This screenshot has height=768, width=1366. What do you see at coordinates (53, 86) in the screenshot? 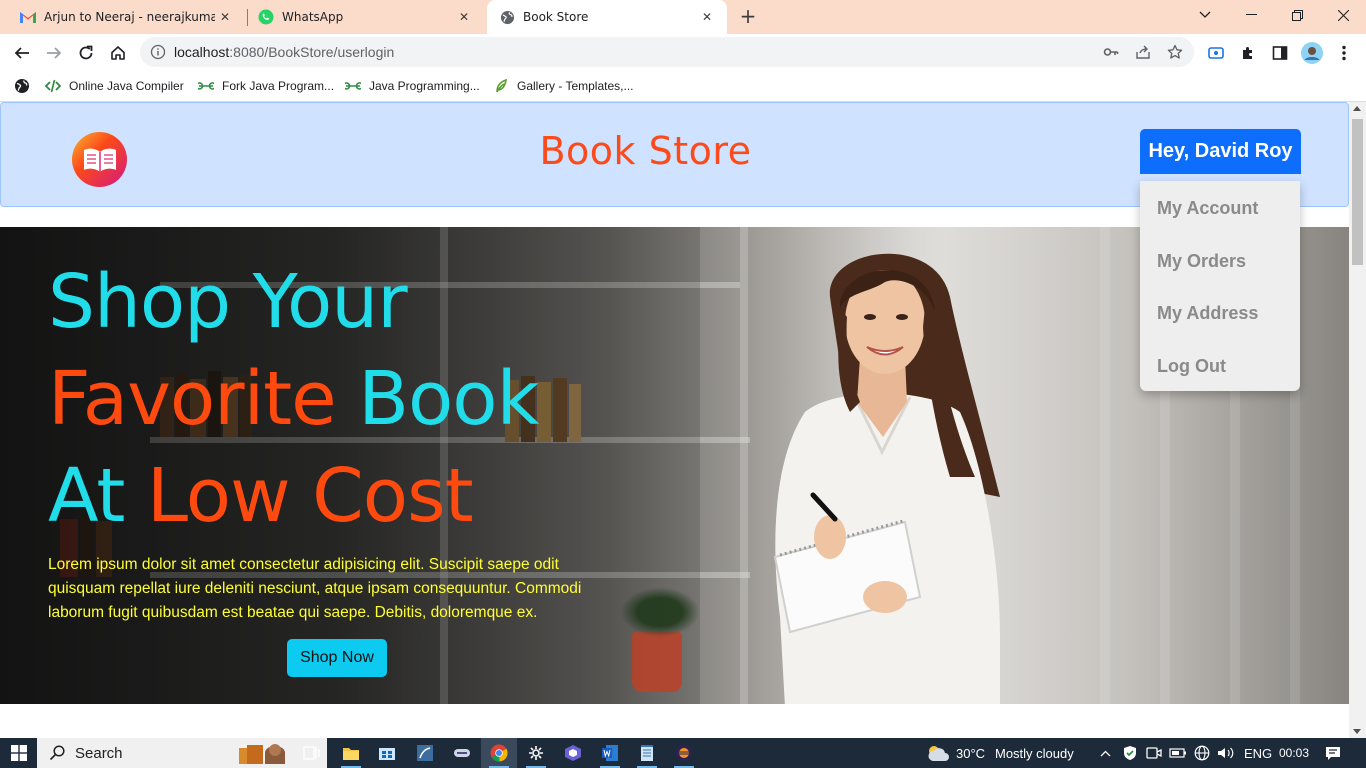
I see `code-icon` at bounding box center [53, 86].